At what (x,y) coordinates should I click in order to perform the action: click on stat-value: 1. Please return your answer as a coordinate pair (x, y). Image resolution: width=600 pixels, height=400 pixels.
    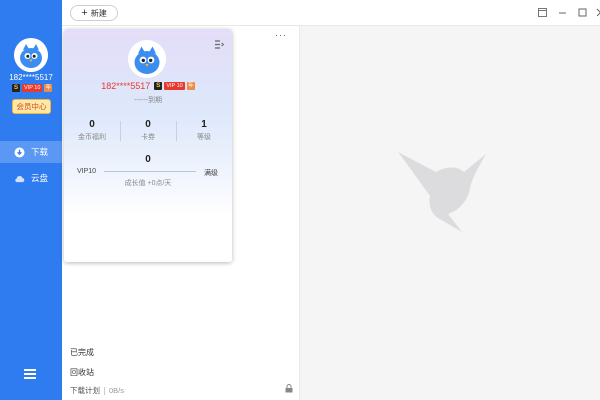
    Looking at the image, I should click on (204, 124).